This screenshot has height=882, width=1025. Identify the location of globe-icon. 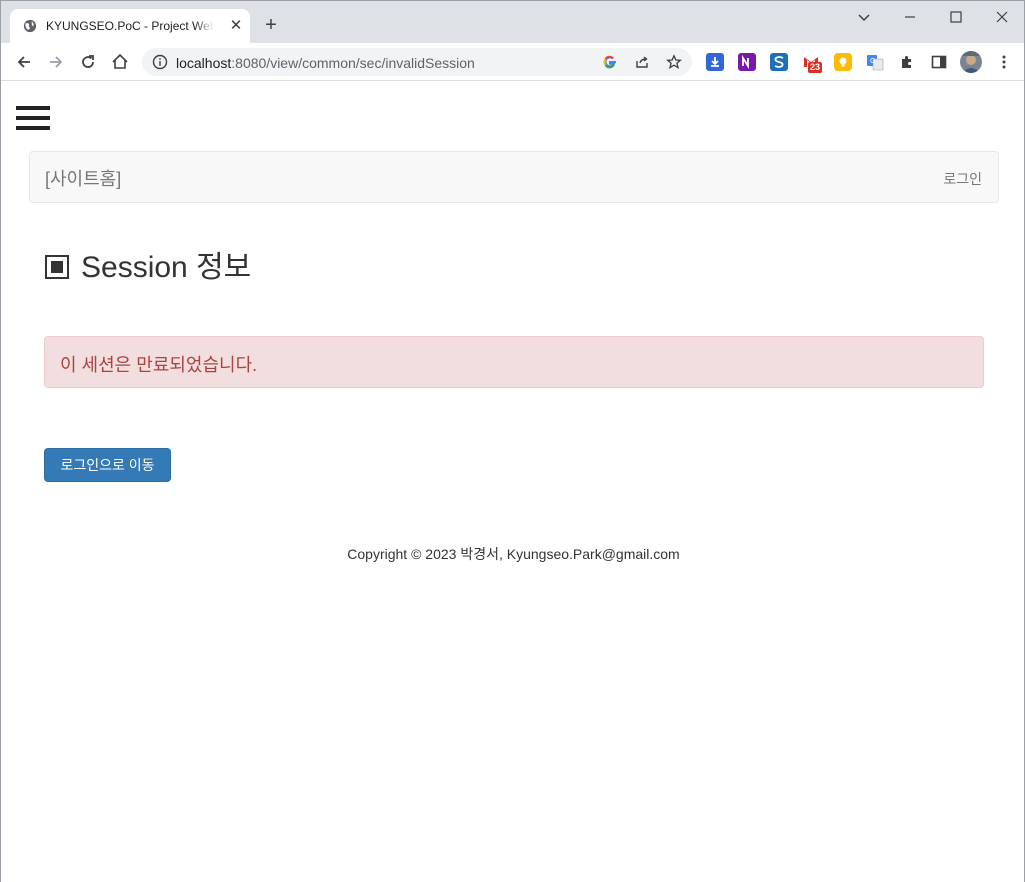
(30, 26).